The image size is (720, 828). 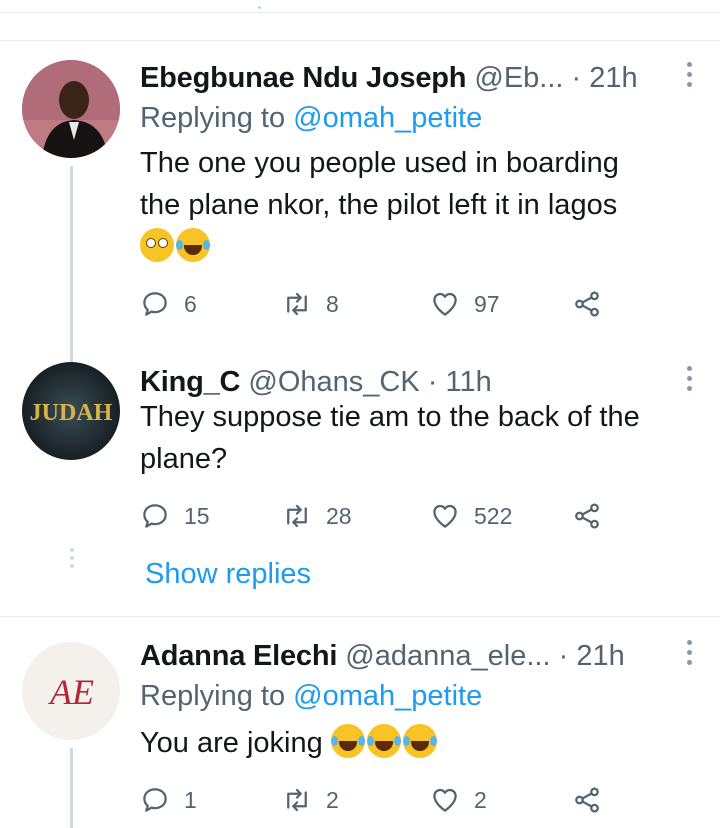 What do you see at coordinates (231, 743) in the screenshot?
I see `tweet-text-line: You are joking` at bounding box center [231, 743].